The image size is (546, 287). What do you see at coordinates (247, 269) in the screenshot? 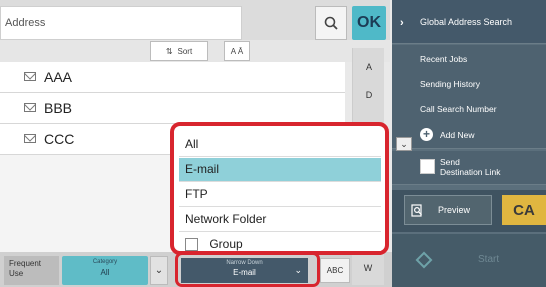
I see `narrow-down-highlight` at bounding box center [247, 269].